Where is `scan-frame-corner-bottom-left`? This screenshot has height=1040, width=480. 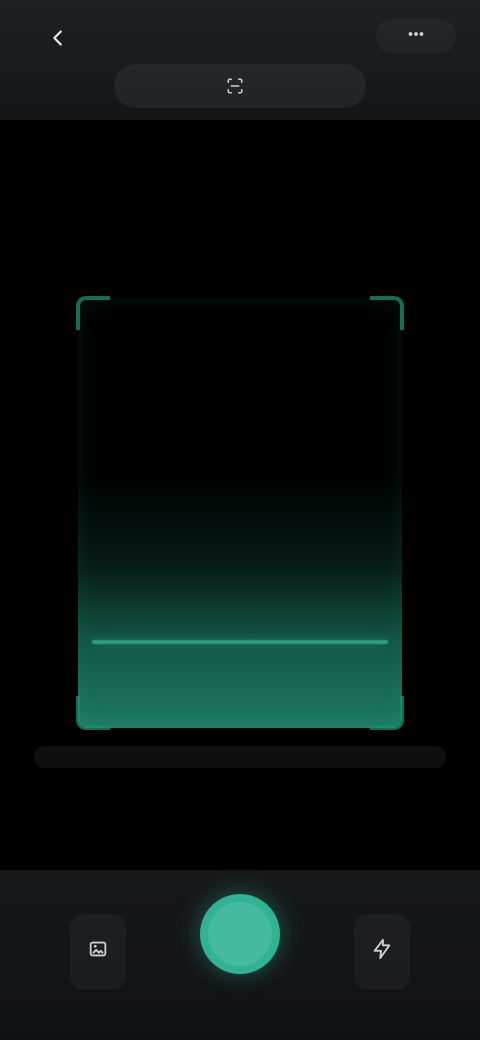
scan-frame-corner-bottom-left is located at coordinates (93, 713).